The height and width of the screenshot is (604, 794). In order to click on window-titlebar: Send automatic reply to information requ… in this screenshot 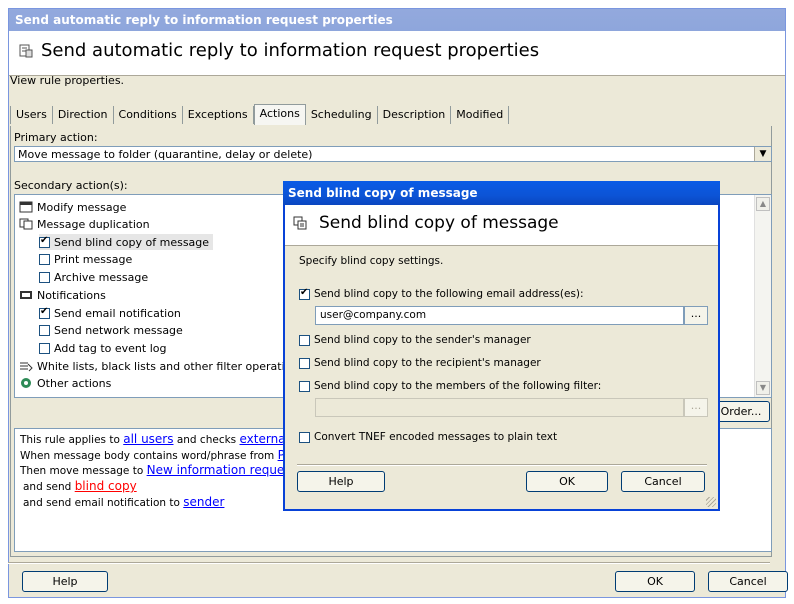, I will do `click(397, 20)`.